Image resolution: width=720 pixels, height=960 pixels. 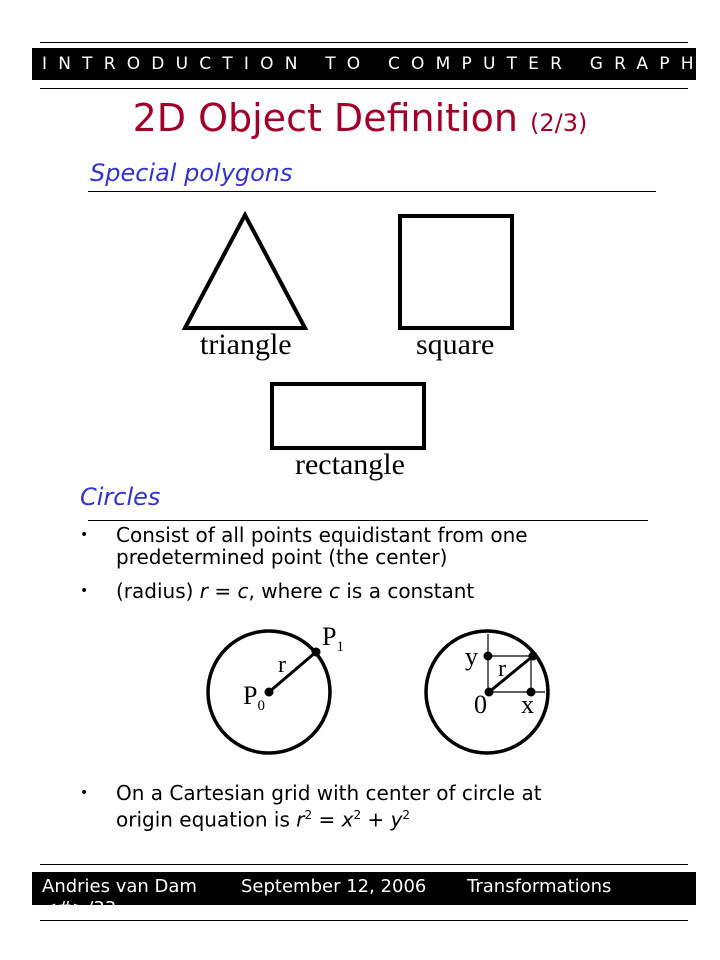 I want to click on rectangle-shape, so click(x=348, y=416).